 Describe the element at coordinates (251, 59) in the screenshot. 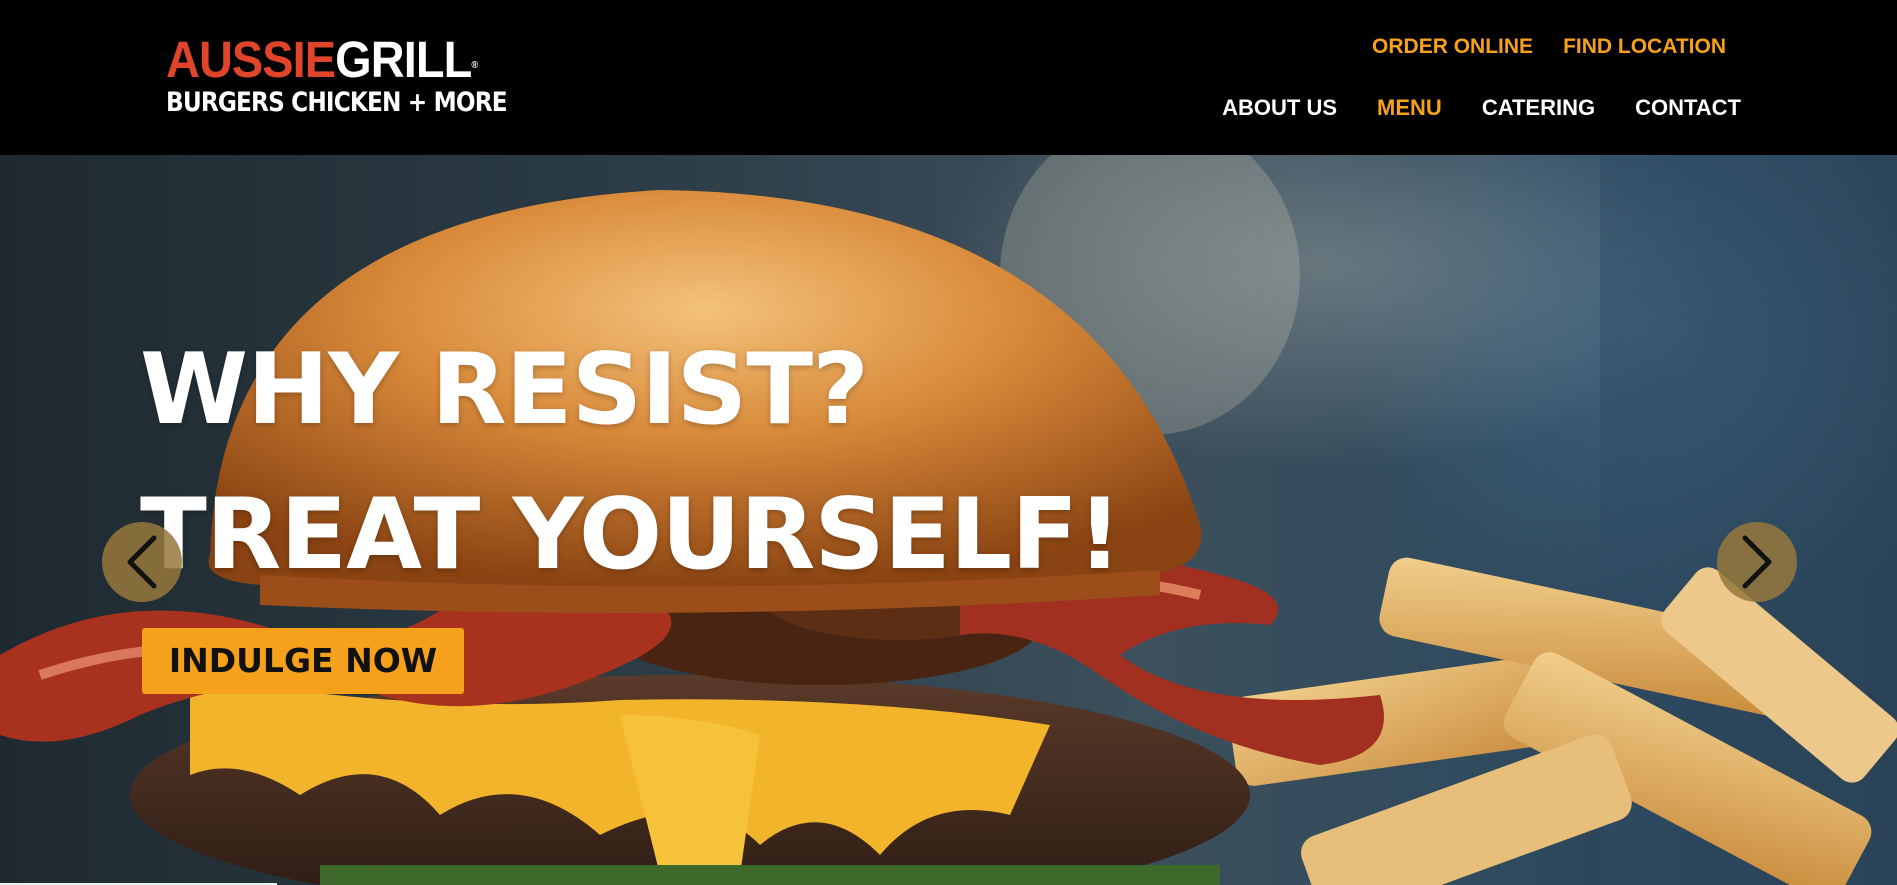

I see `logo-word-aussie: AUSSIE` at that location.